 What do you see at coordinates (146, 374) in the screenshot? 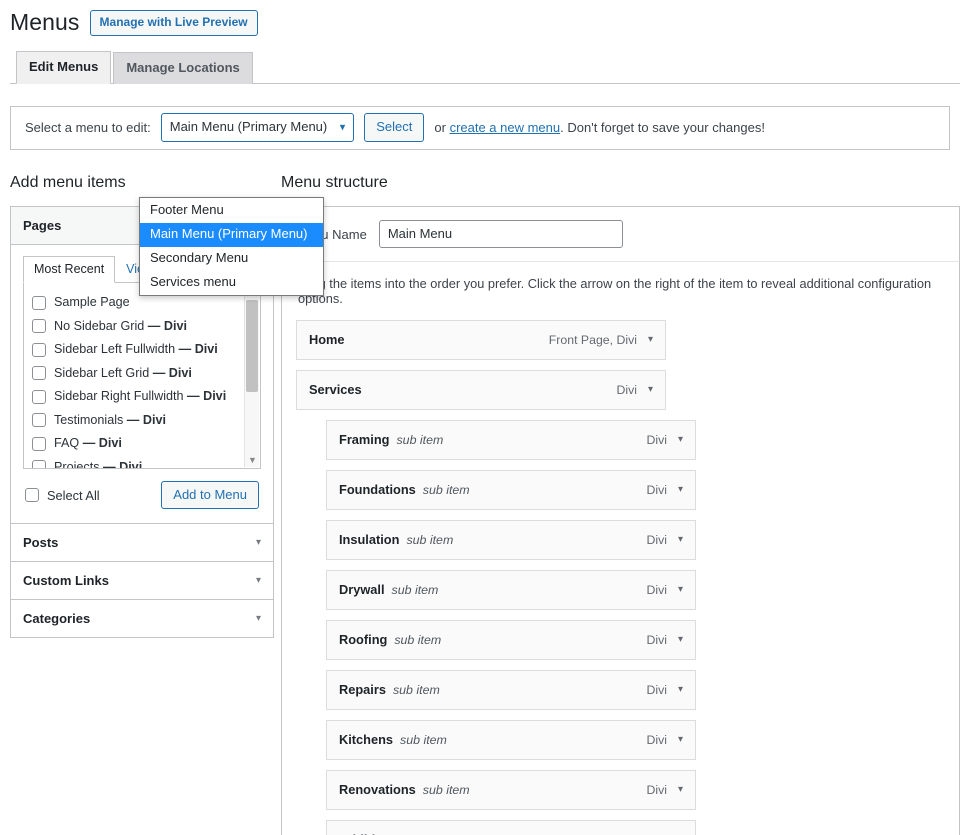
I see `list-item: Sidebar Left Grid — Divi` at bounding box center [146, 374].